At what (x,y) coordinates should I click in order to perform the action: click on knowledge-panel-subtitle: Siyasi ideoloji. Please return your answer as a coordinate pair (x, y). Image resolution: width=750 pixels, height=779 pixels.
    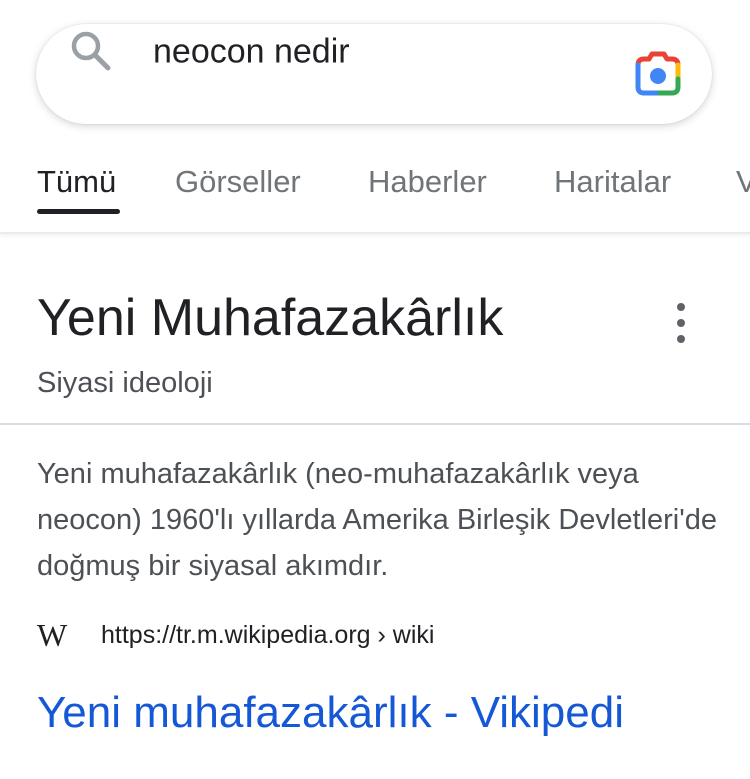
    Looking at the image, I should click on (125, 383).